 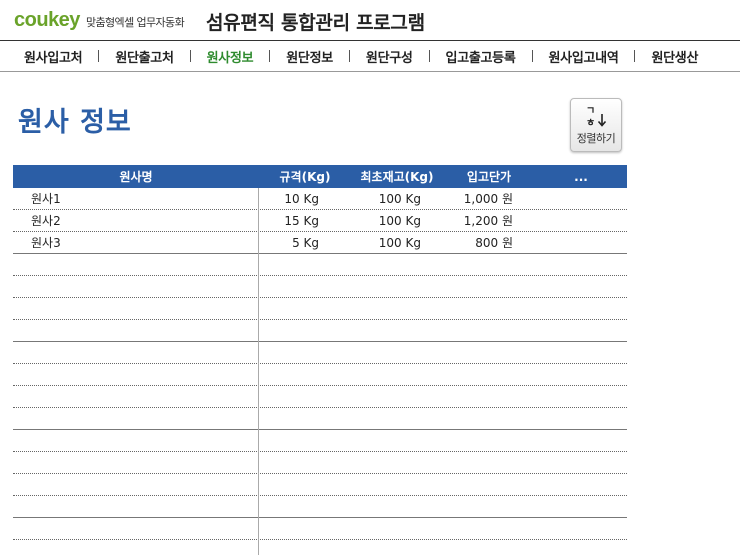 I want to click on table-row: 원사3 5 Kg 100 Kg 800 원, so click(x=320, y=243).